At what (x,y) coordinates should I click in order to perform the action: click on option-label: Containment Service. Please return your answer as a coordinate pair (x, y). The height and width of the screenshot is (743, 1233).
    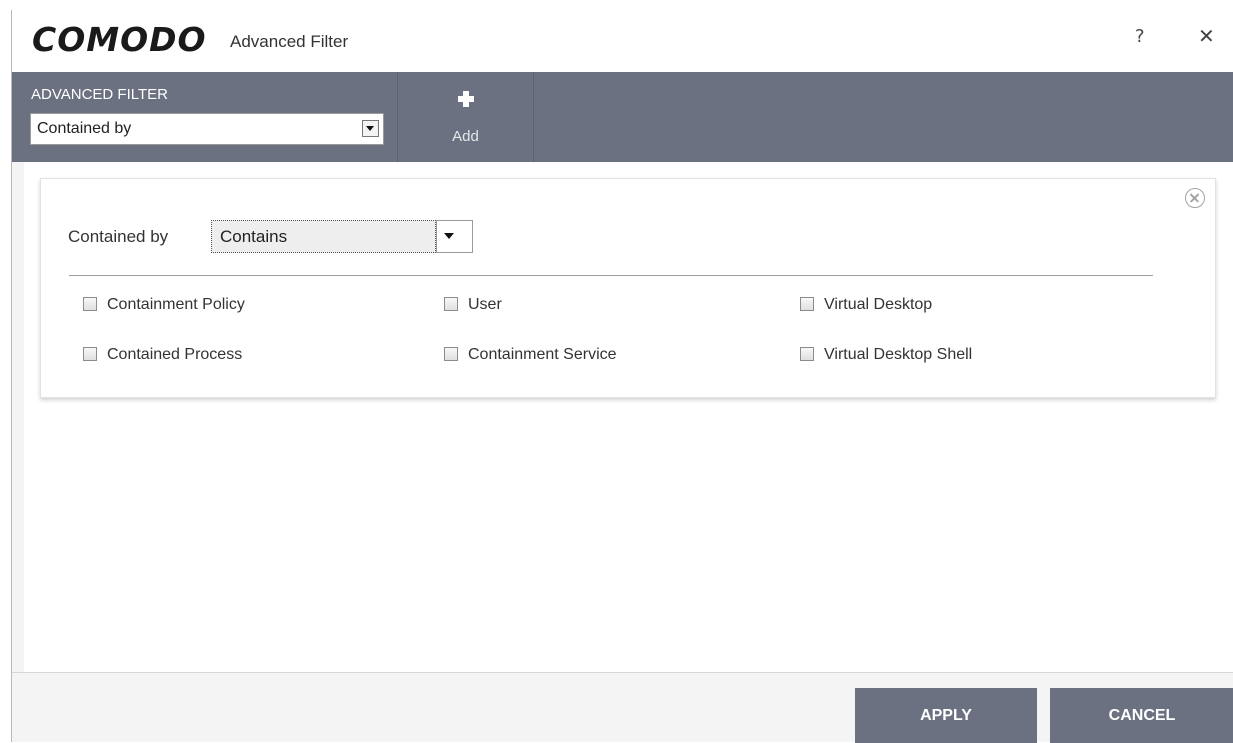
    Looking at the image, I should click on (542, 354).